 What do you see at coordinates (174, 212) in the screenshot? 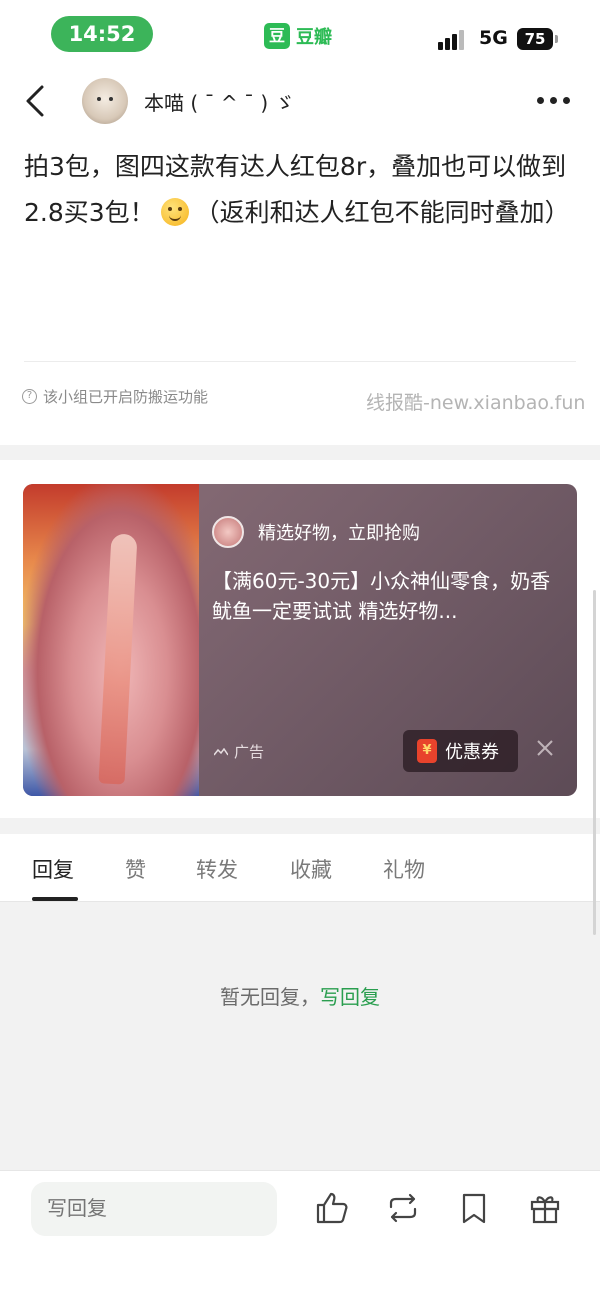
I see `yum-emoji-icon` at bounding box center [174, 212].